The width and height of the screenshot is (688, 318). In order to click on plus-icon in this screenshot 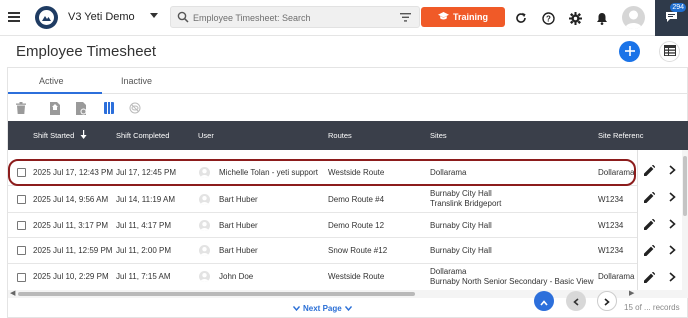, I will do `click(629, 51)`.